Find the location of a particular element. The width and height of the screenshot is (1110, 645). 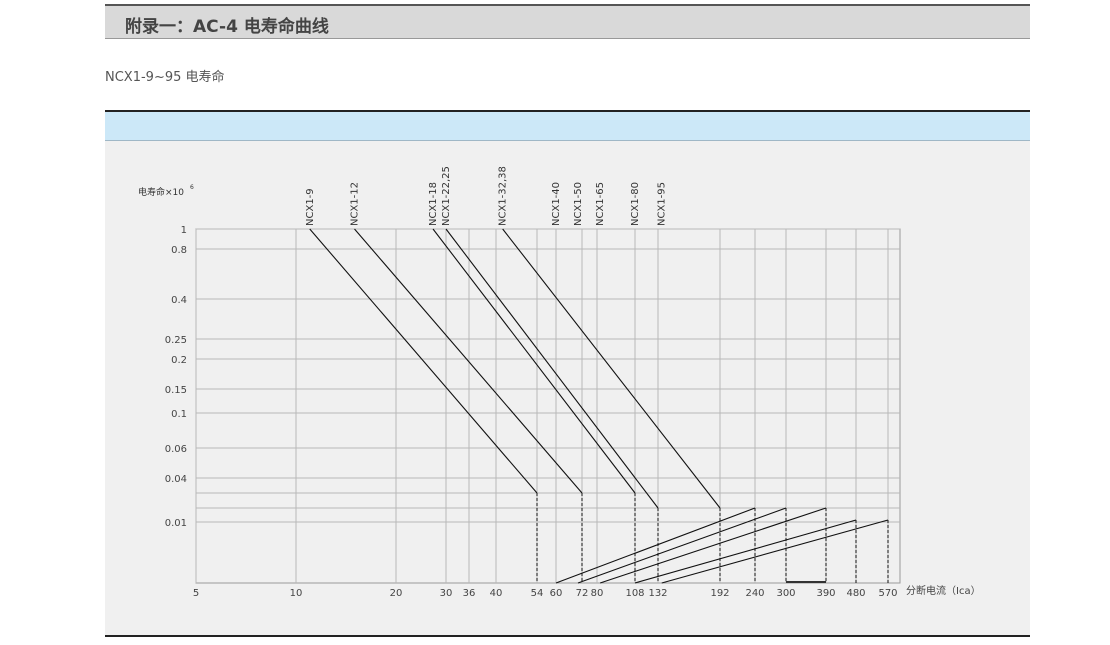

x-tick-label: 390 is located at coordinates (825, 593).